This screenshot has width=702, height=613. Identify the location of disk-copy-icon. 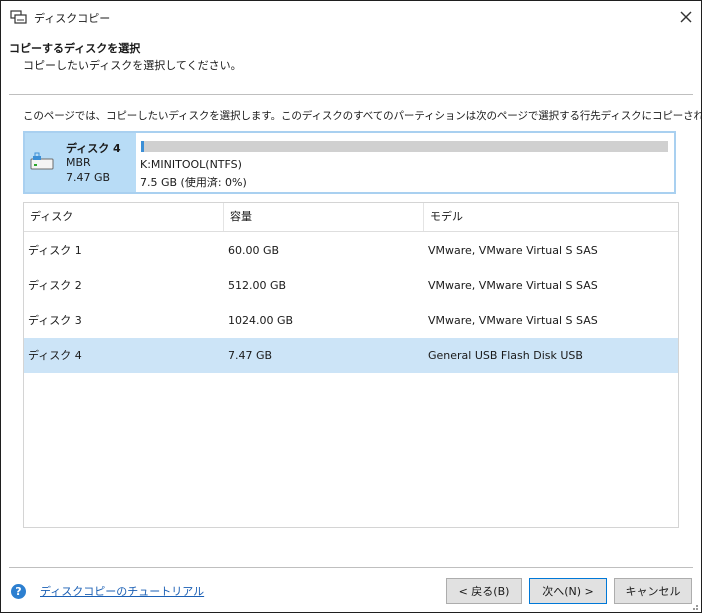
(18, 17).